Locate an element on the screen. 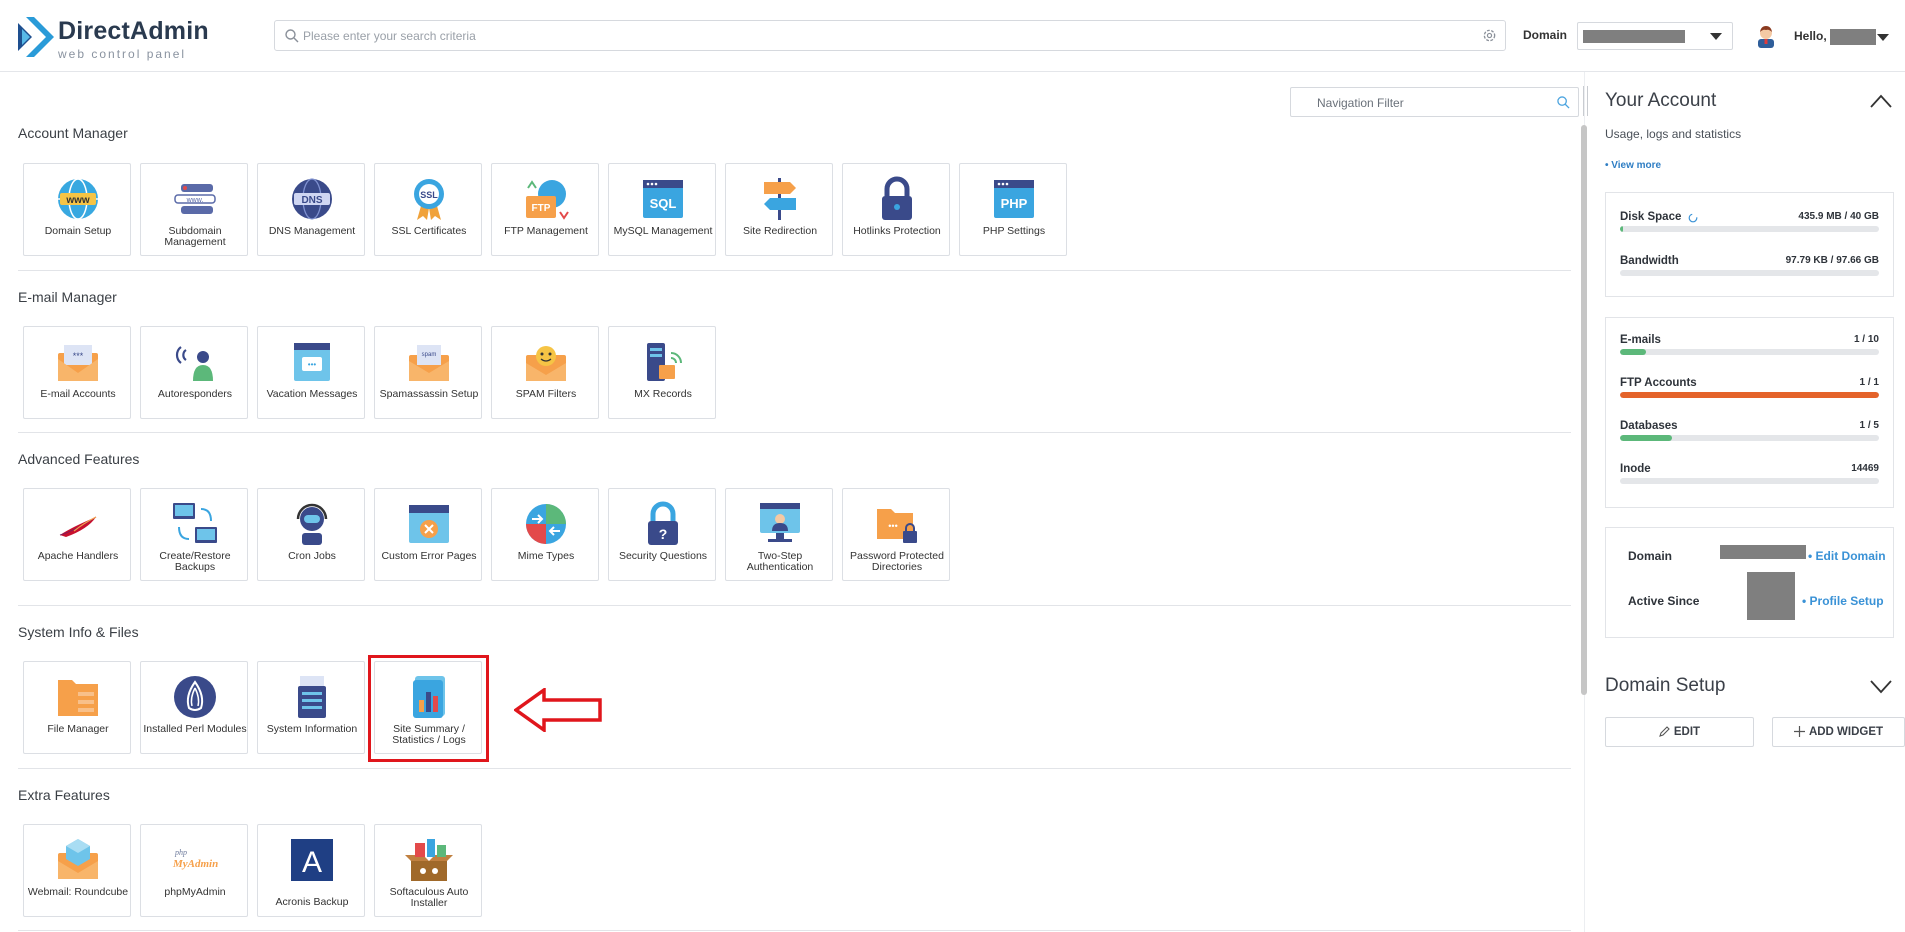 This screenshot has height=932, width=1905. directadmin-logo-icon is located at coordinates (36, 37).